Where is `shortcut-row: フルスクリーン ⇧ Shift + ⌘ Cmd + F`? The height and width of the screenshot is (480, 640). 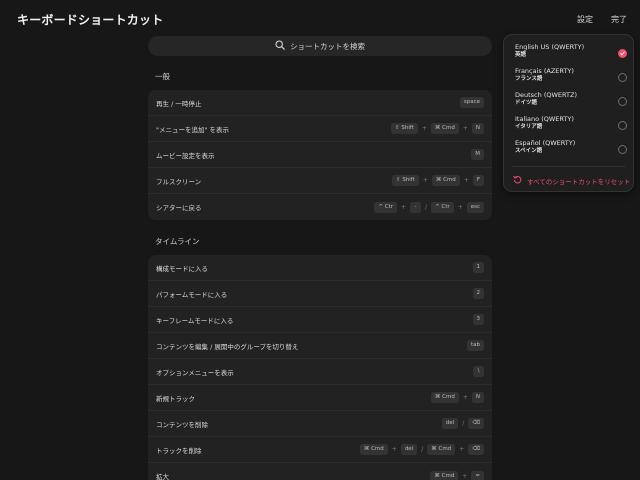
shortcut-row: フルスクリーン ⇧ Shift + ⌘ Cmd + F is located at coordinates (320, 181).